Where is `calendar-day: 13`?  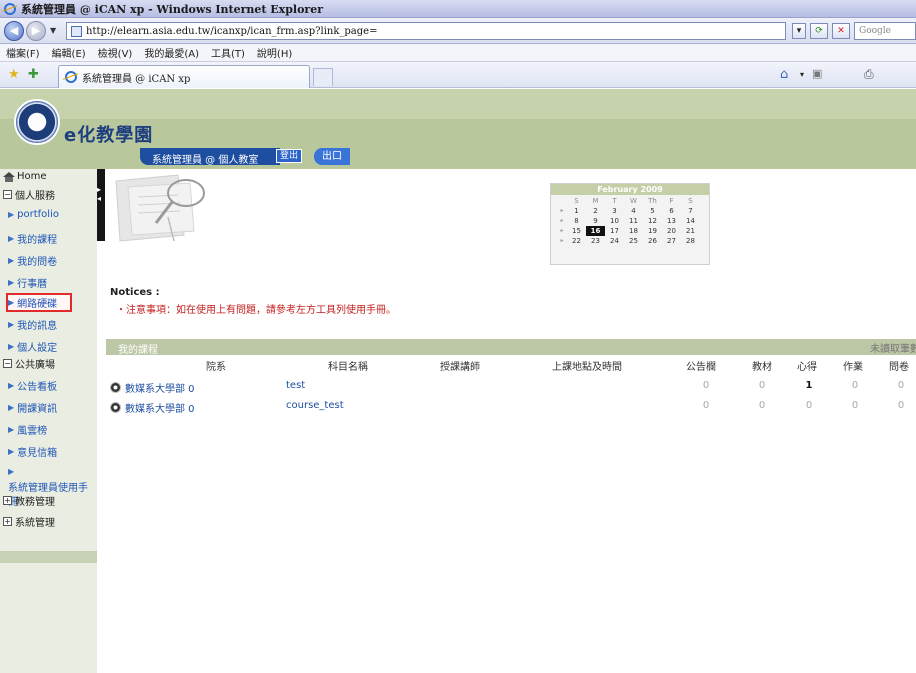
calendar-day: 13 is located at coordinates (671, 221).